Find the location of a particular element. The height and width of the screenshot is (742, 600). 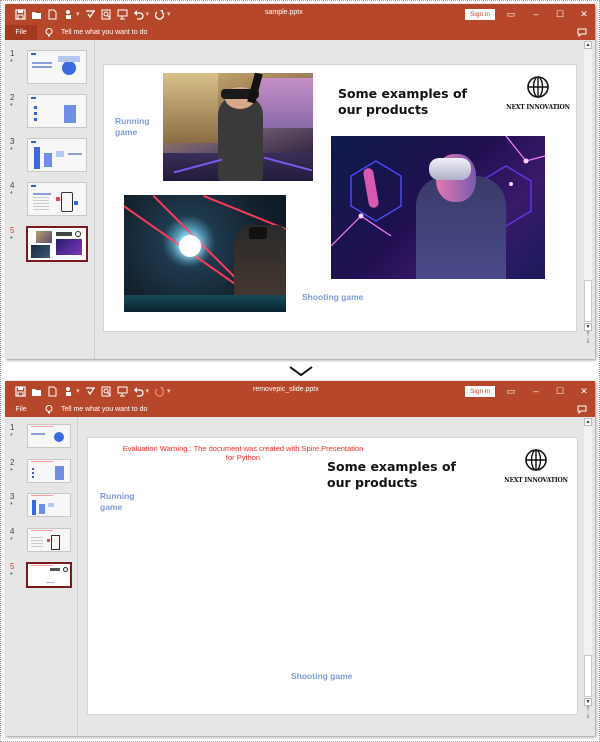

window-filename: removepic_slide.pptx is located at coordinates (286, 389).